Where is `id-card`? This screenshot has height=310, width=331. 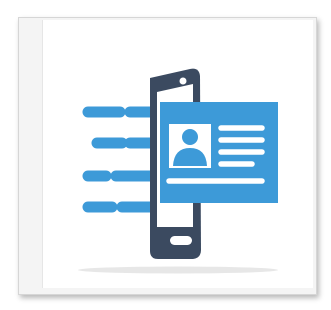 id-card is located at coordinates (219, 152).